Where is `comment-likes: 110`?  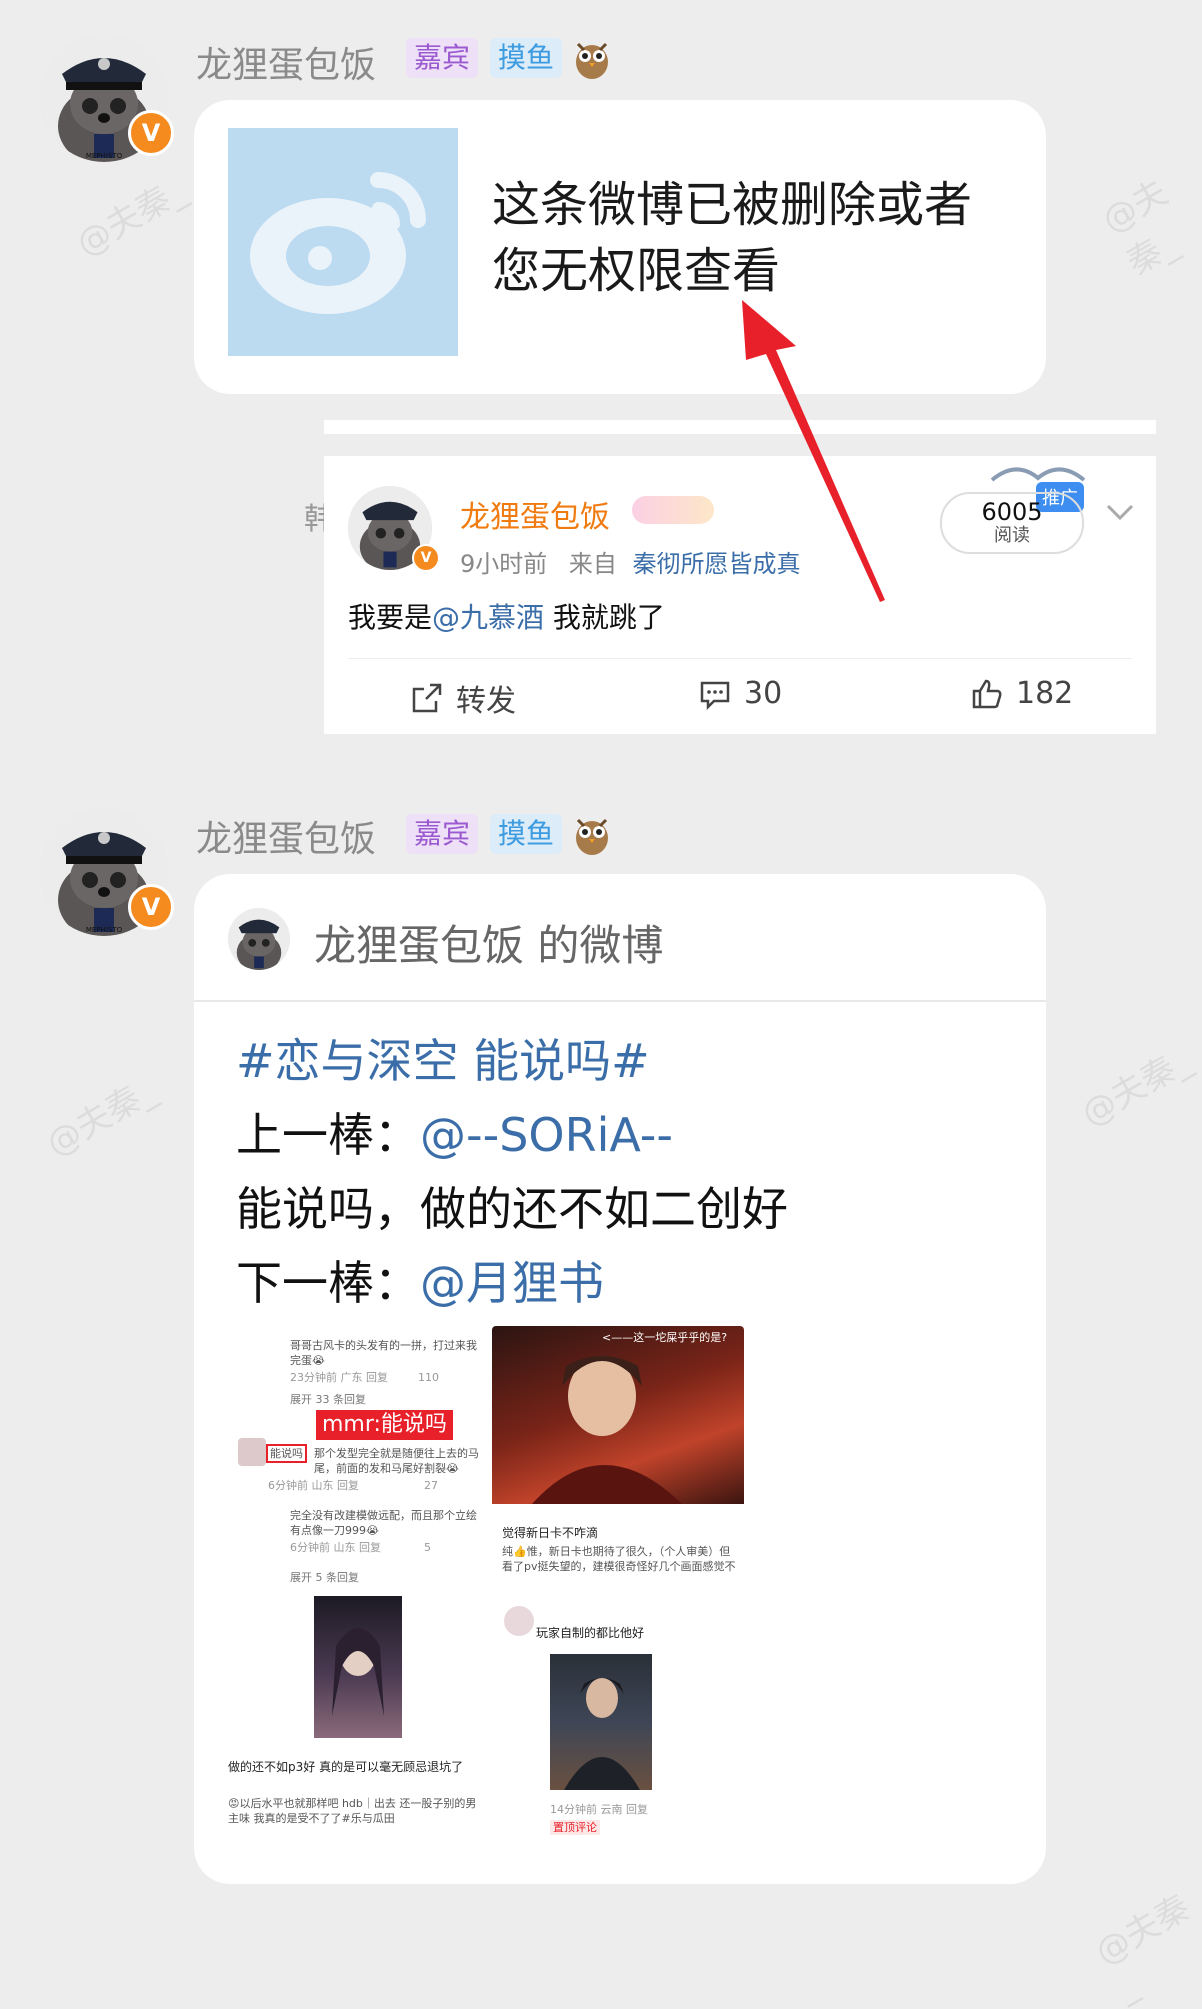
comment-likes: 110 is located at coordinates (428, 1377).